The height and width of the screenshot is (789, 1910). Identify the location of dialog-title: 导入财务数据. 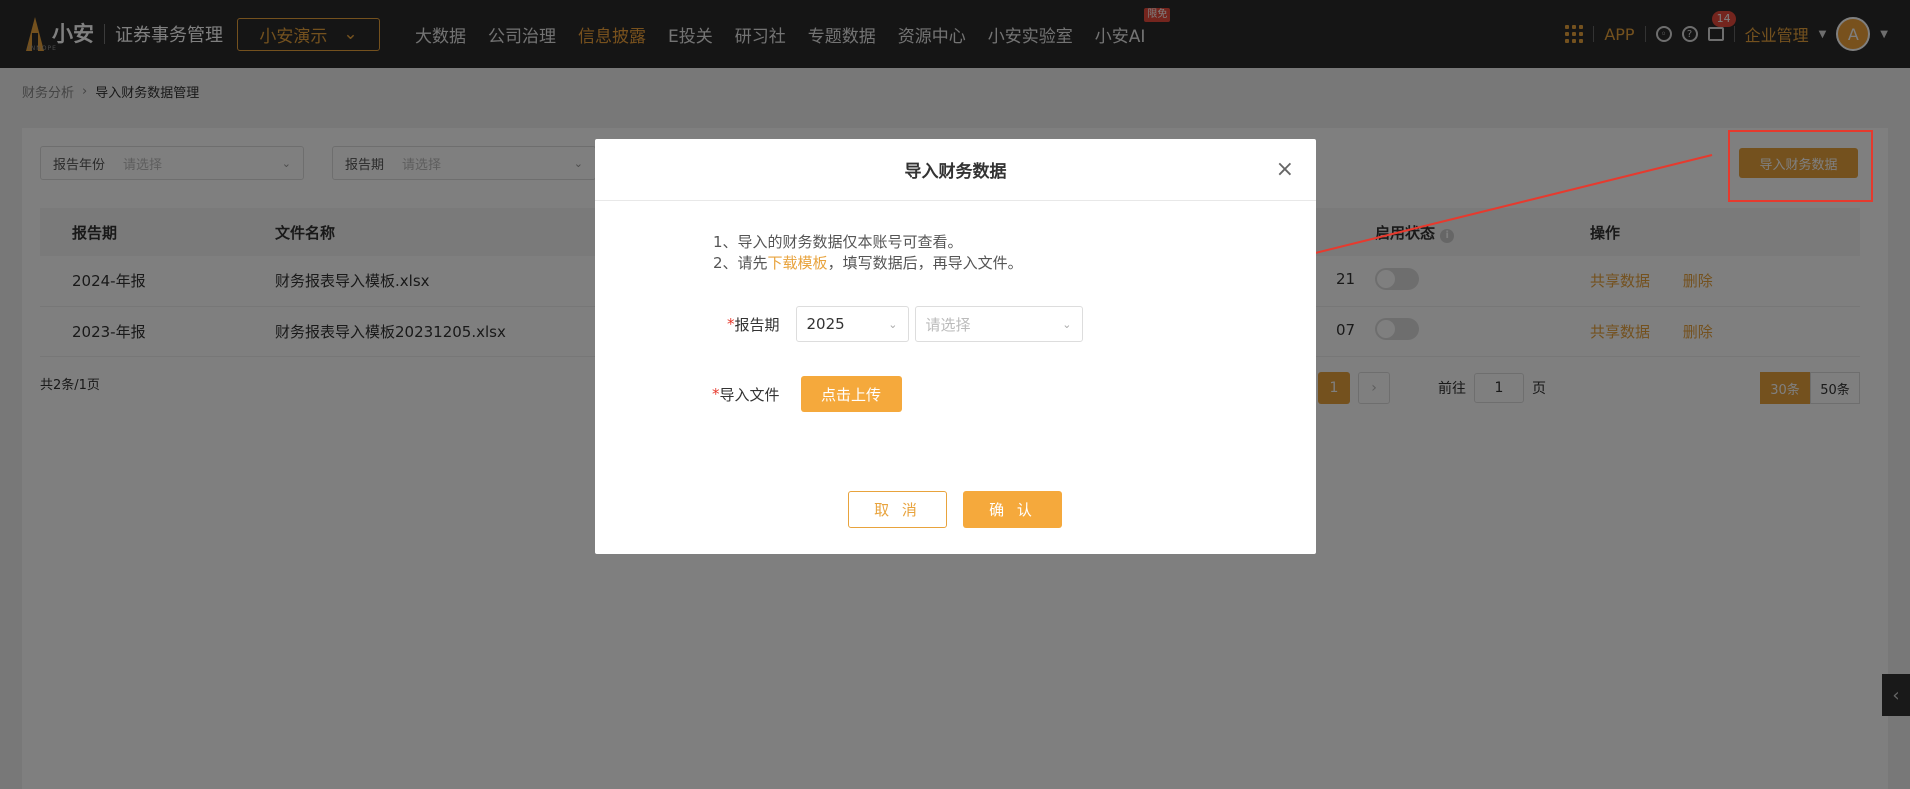
(955, 172).